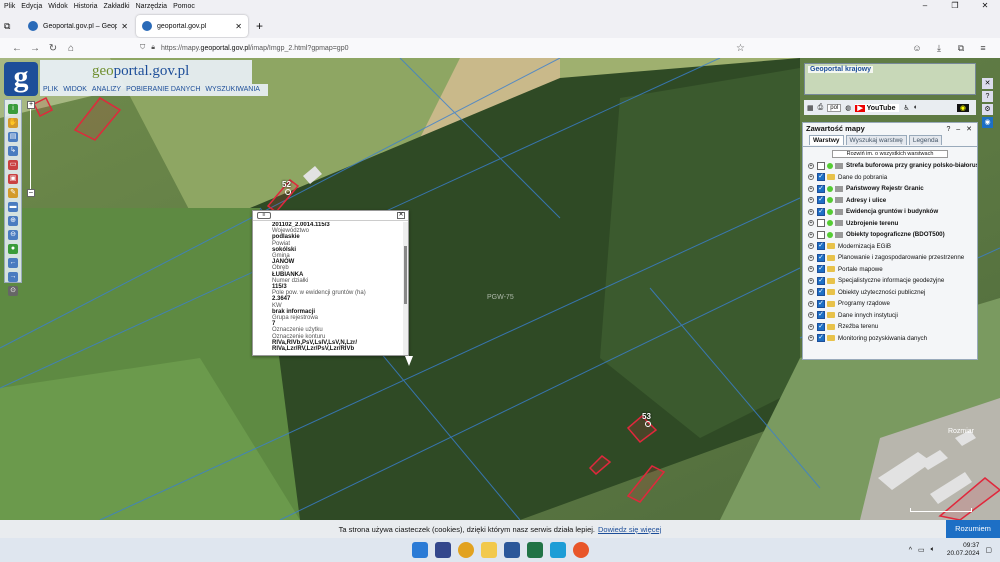  What do you see at coordinates (834, 107) in the screenshot?
I see `language-select: pol` at bounding box center [834, 107].